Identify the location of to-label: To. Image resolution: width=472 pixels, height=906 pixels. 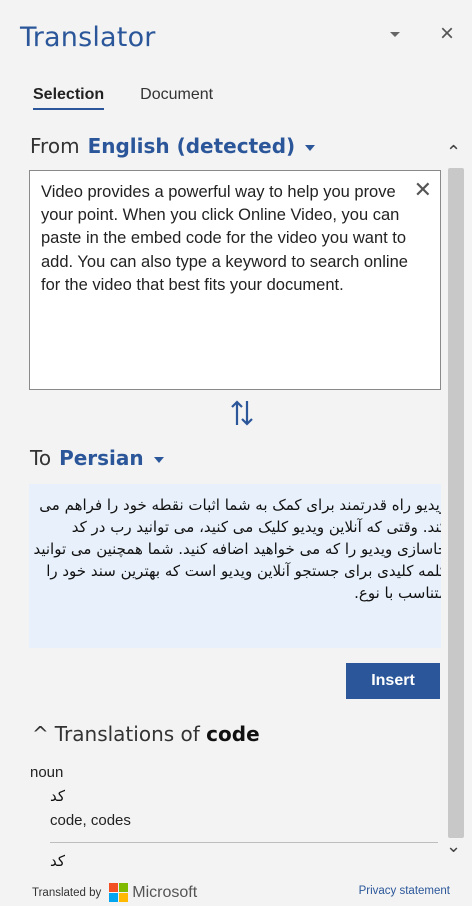
(41, 458).